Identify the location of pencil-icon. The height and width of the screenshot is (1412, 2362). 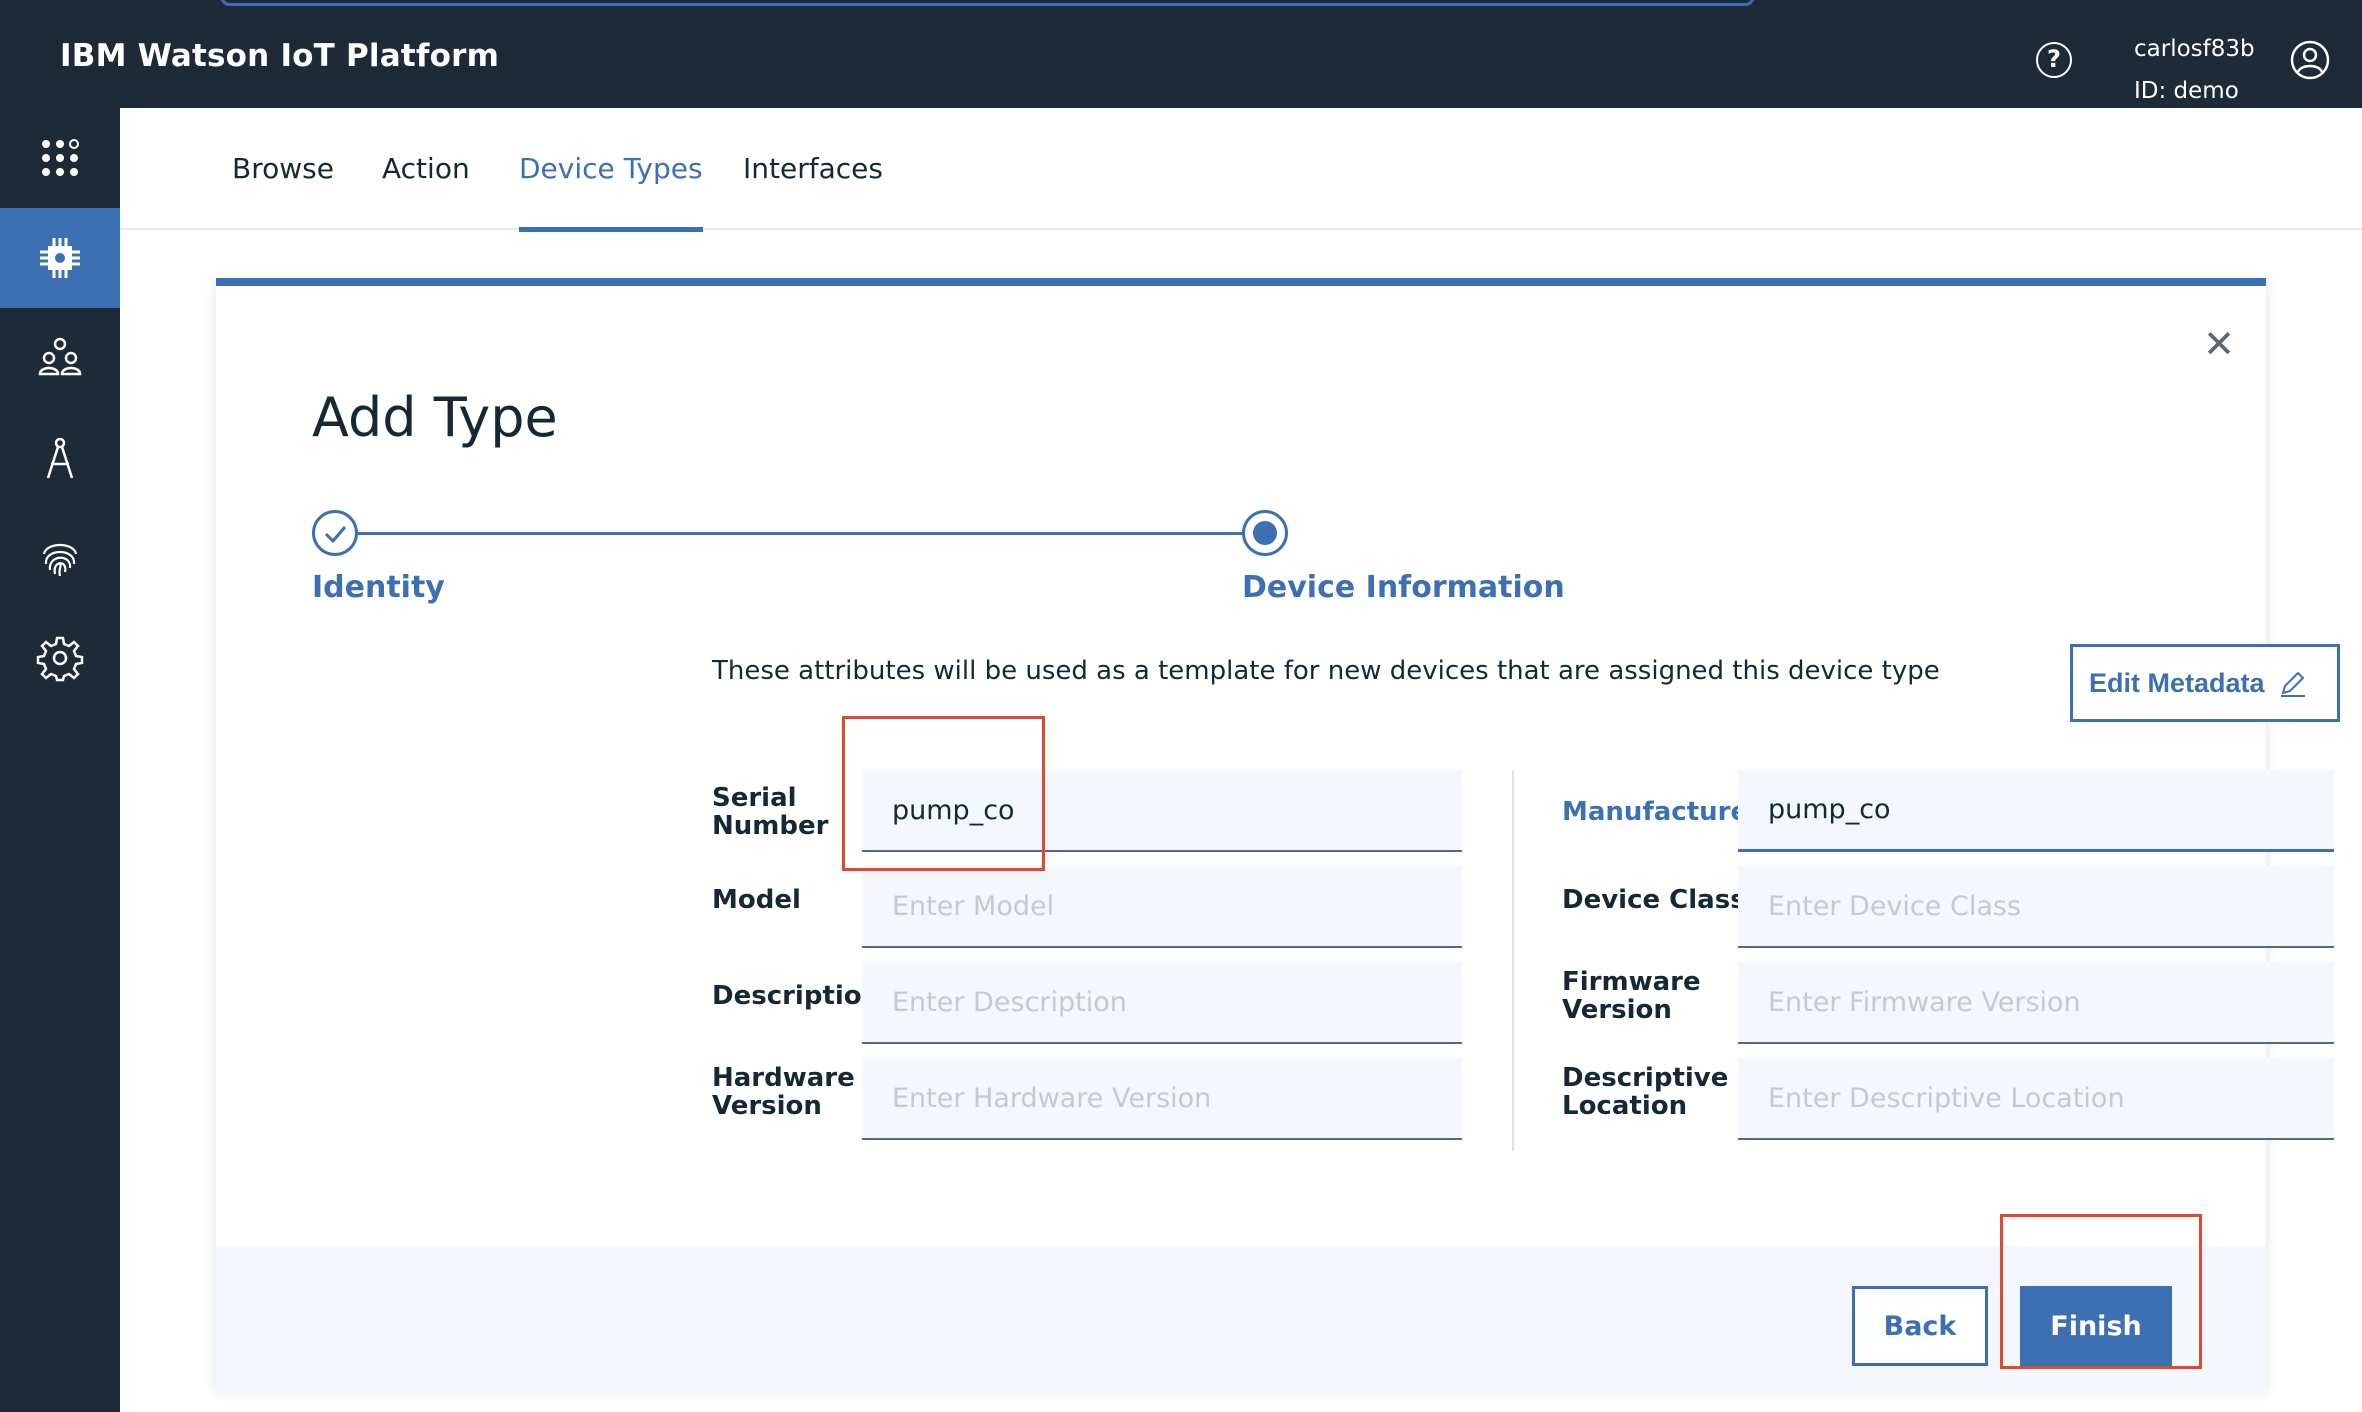
(2292, 684).